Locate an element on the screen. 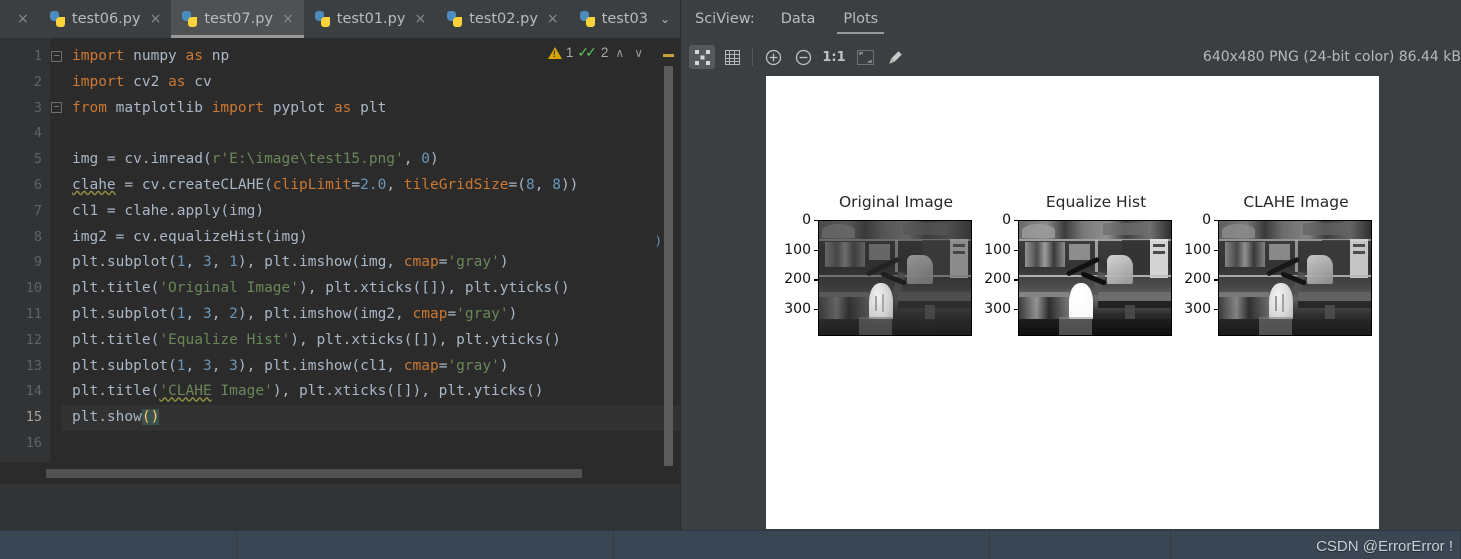  editor-tab-test02: test02.py × is located at coordinates (502, 19).